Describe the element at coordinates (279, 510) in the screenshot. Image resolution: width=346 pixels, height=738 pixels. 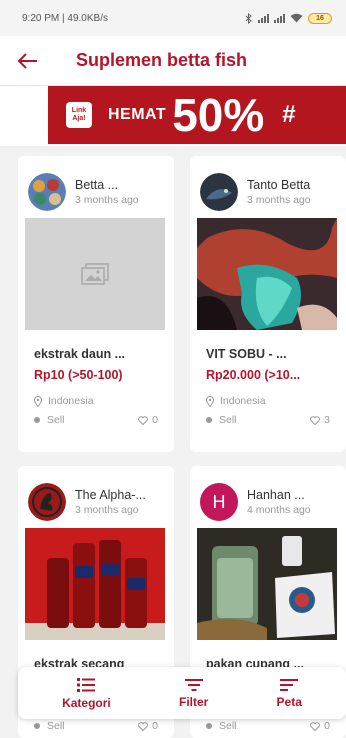
I see `post-time: 4 months ago` at that location.